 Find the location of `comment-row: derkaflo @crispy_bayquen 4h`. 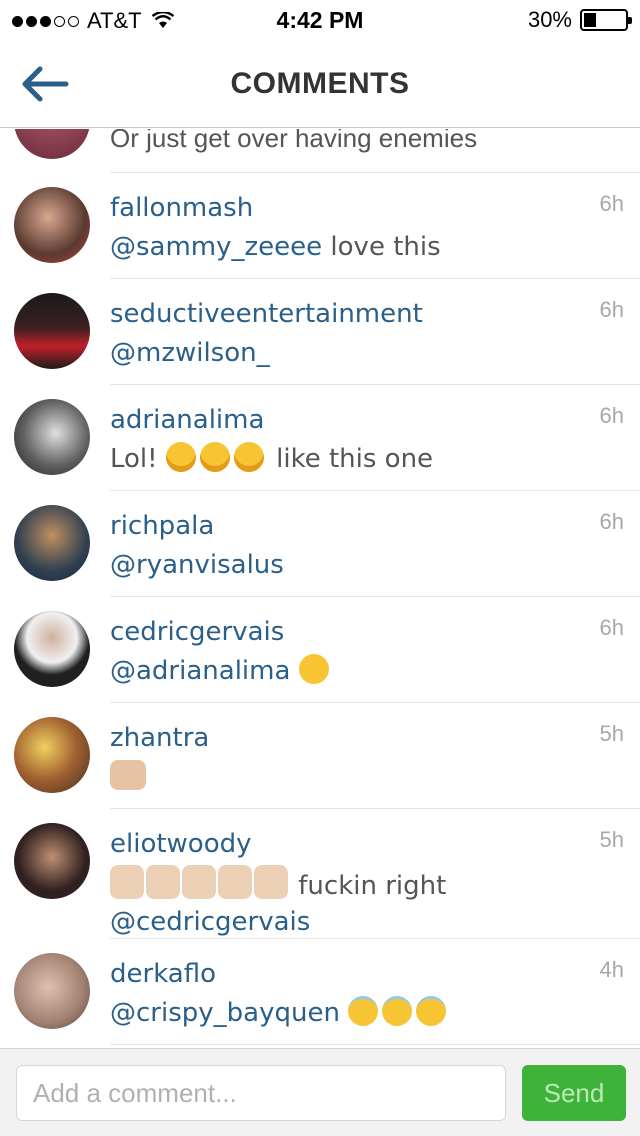

comment-row: derkaflo @crispy_bayquen 4h is located at coordinates (327, 992).